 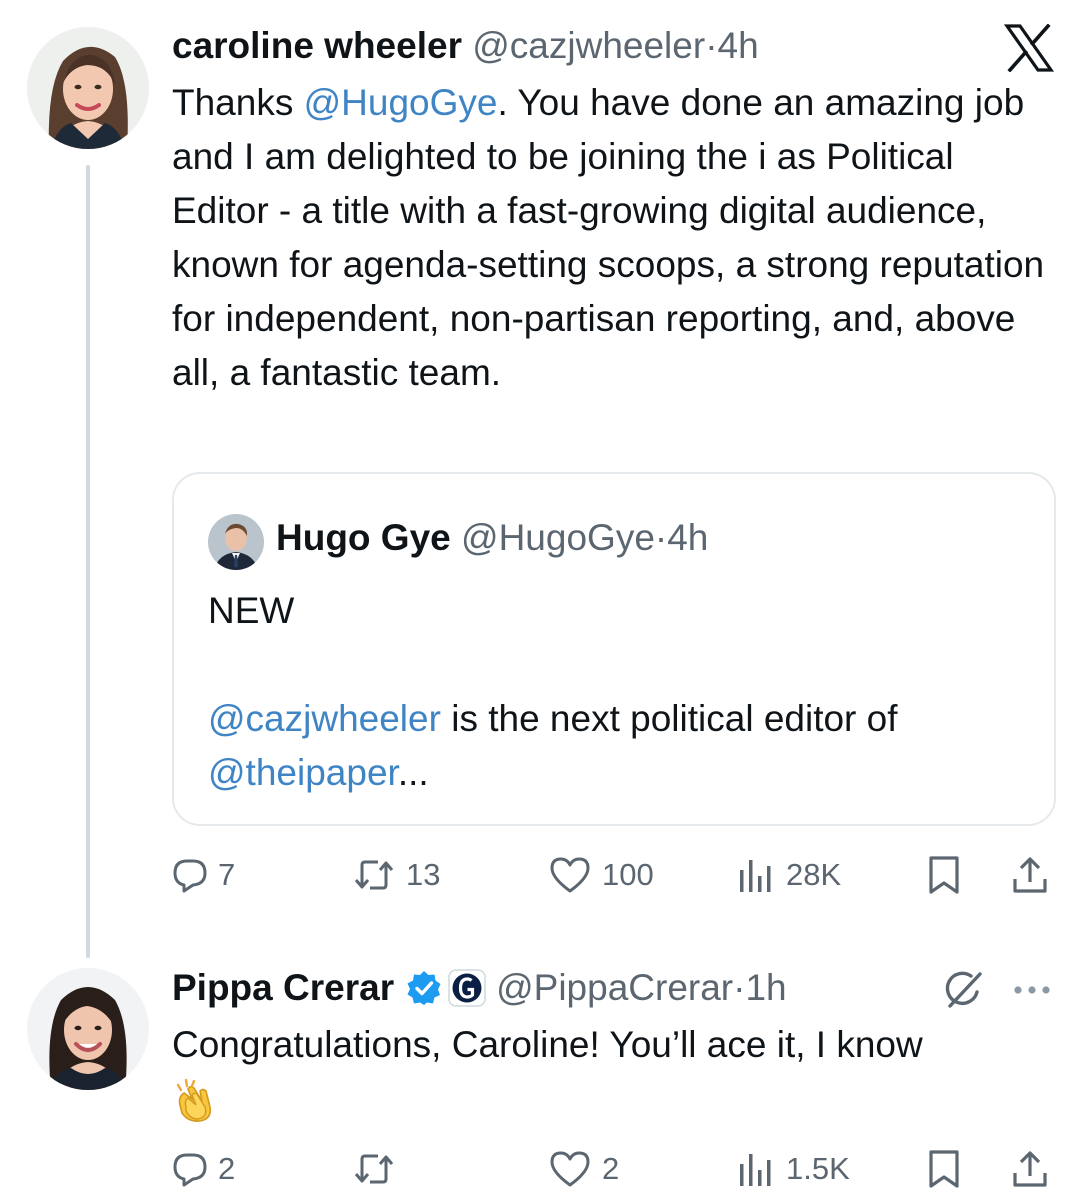 What do you see at coordinates (765, 988) in the screenshot?
I see `tweet2-time: 1h` at bounding box center [765, 988].